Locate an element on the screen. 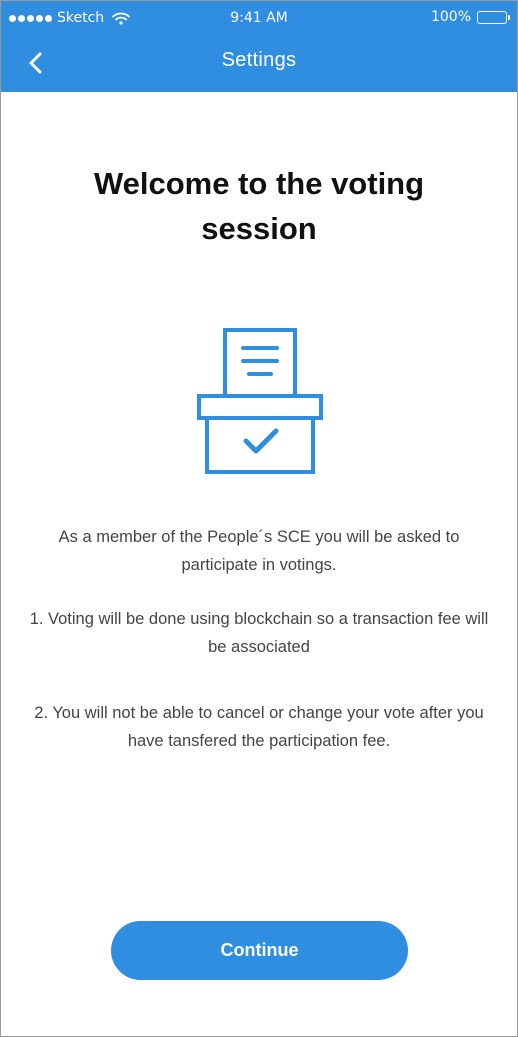  battery-group: 100% is located at coordinates (470, 17).